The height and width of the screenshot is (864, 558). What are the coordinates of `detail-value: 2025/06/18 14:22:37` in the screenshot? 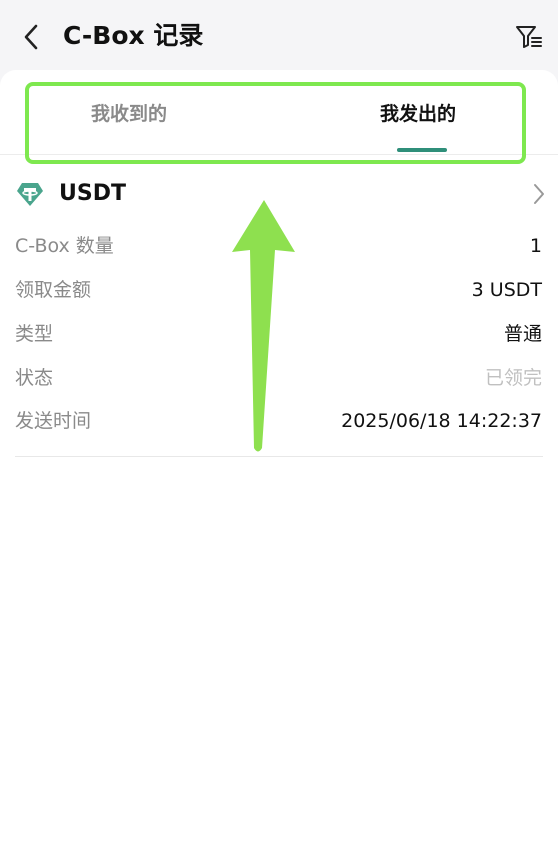 It's located at (441, 421).